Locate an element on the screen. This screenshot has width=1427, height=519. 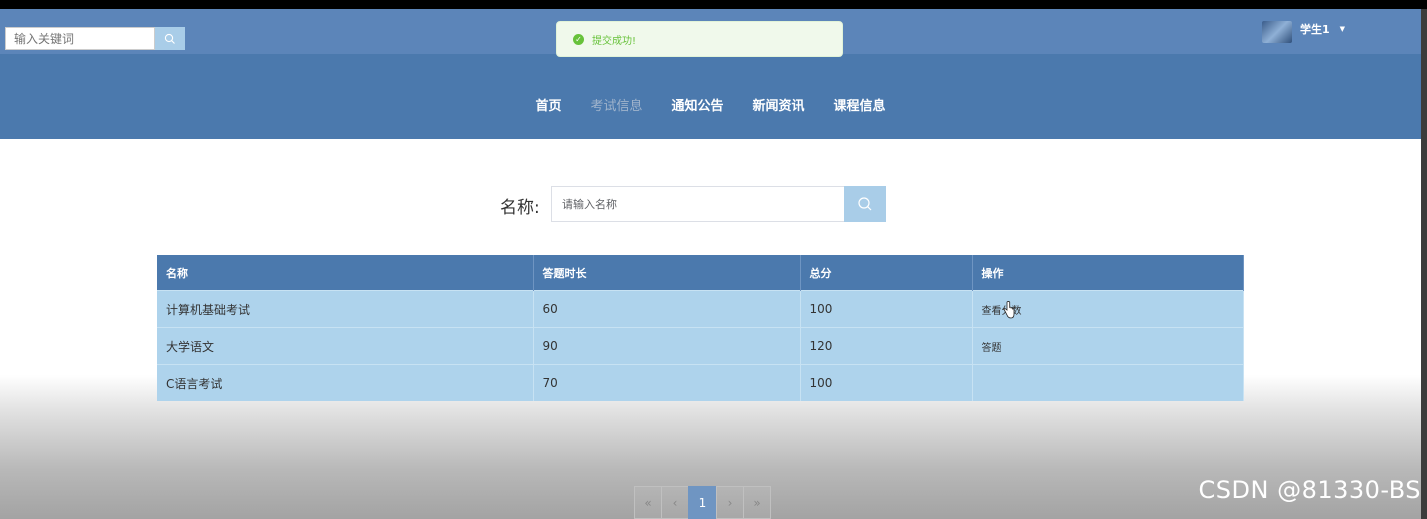
table-header-row: 名称 答题时长 总分 操作 is located at coordinates (700, 273).